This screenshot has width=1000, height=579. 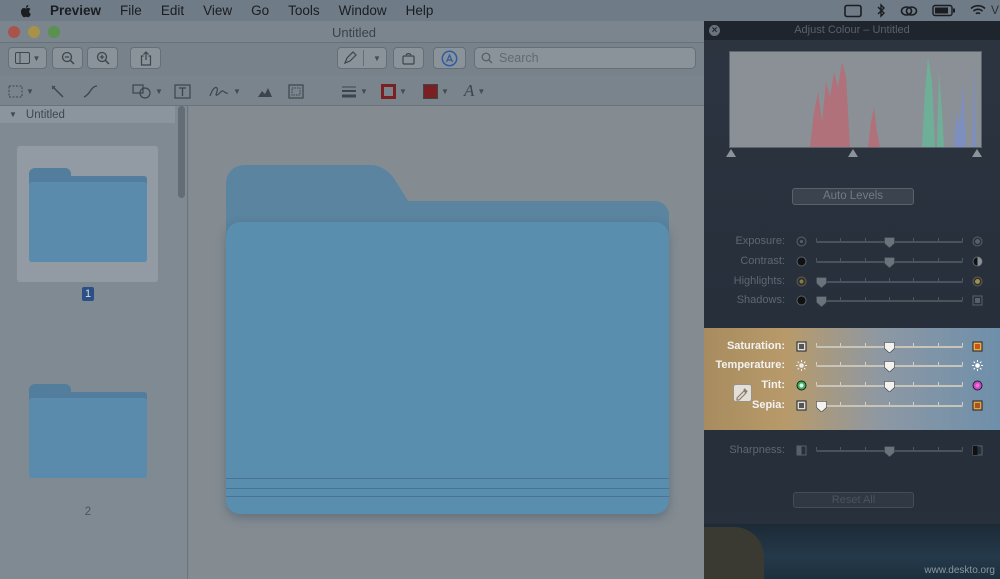 I want to click on contrast-max-icon, so click(x=977, y=261).